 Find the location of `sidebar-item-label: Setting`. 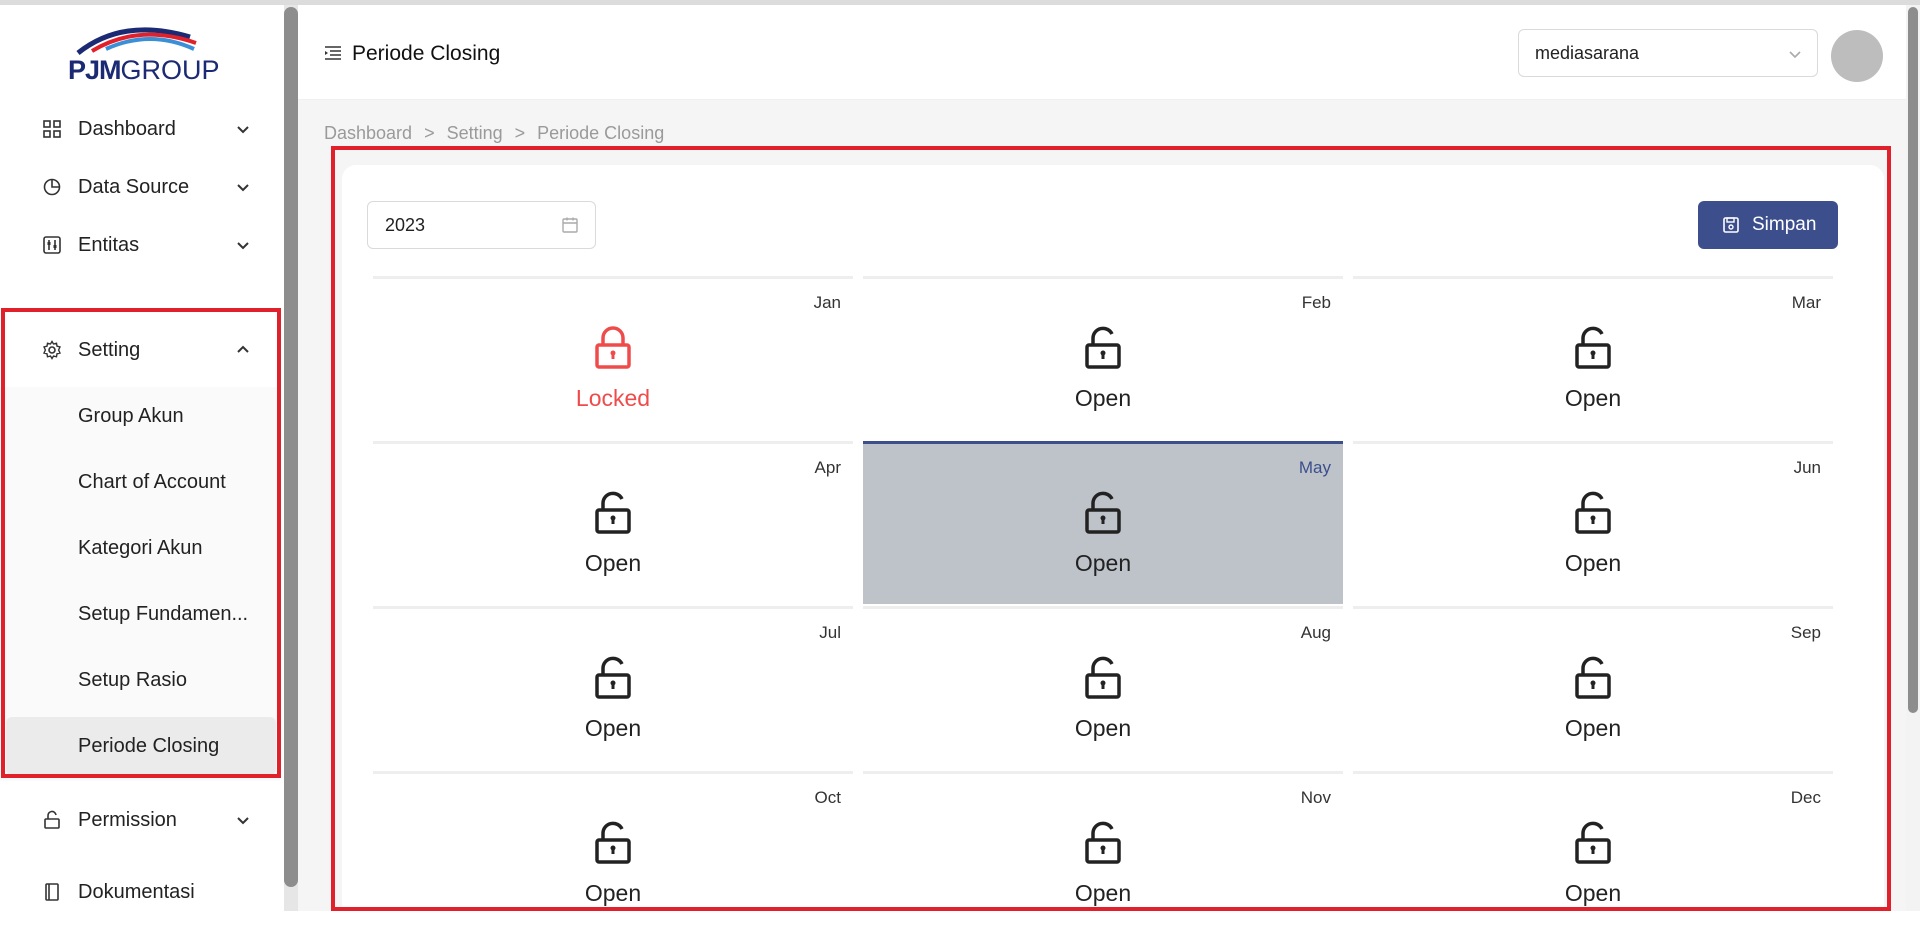

sidebar-item-label: Setting is located at coordinates (109, 349).